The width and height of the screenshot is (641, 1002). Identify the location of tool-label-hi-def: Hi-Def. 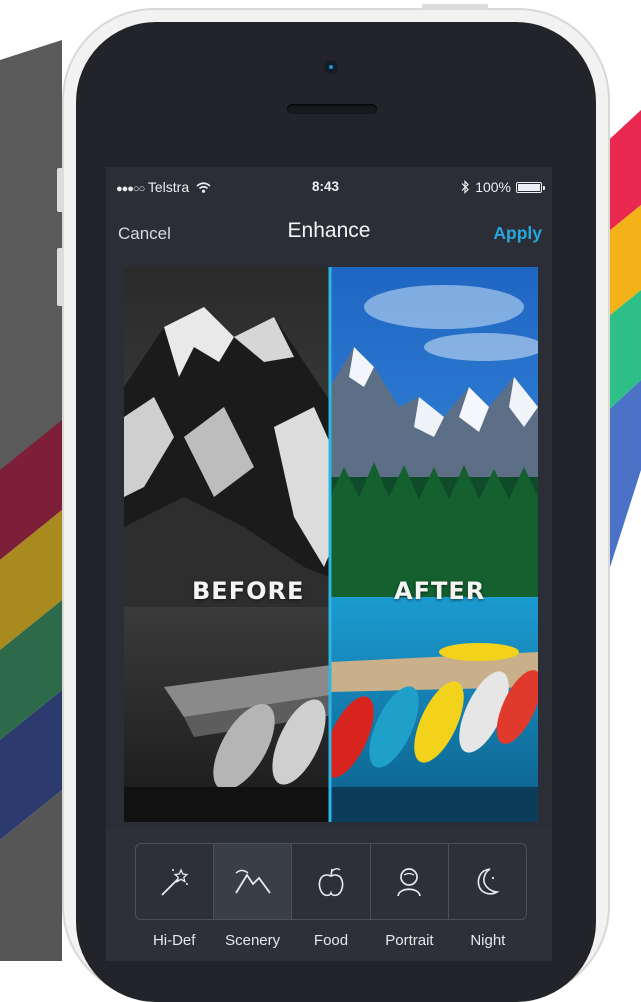
(174, 940).